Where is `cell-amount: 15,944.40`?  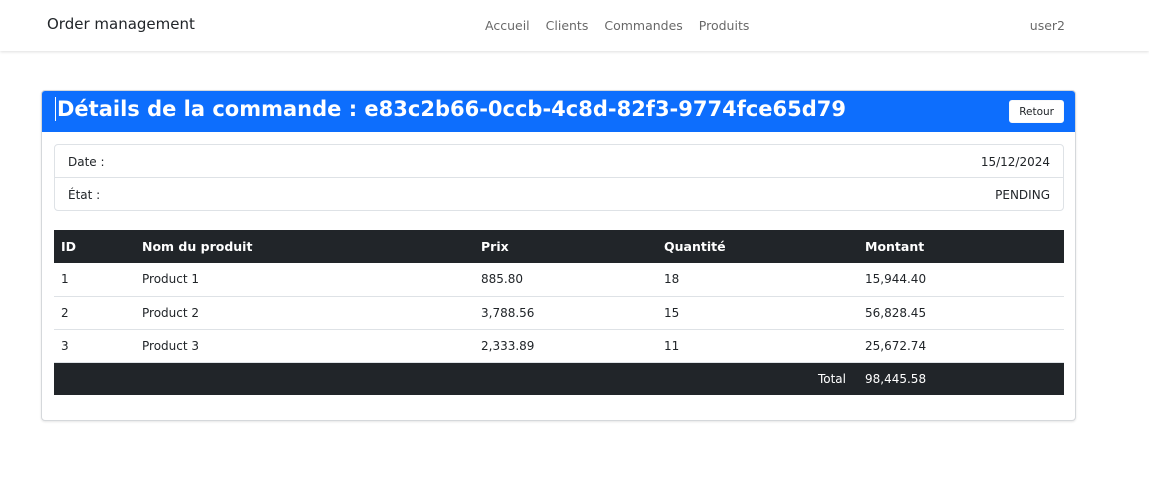
cell-amount: 15,944.40 is located at coordinates (961, 280).